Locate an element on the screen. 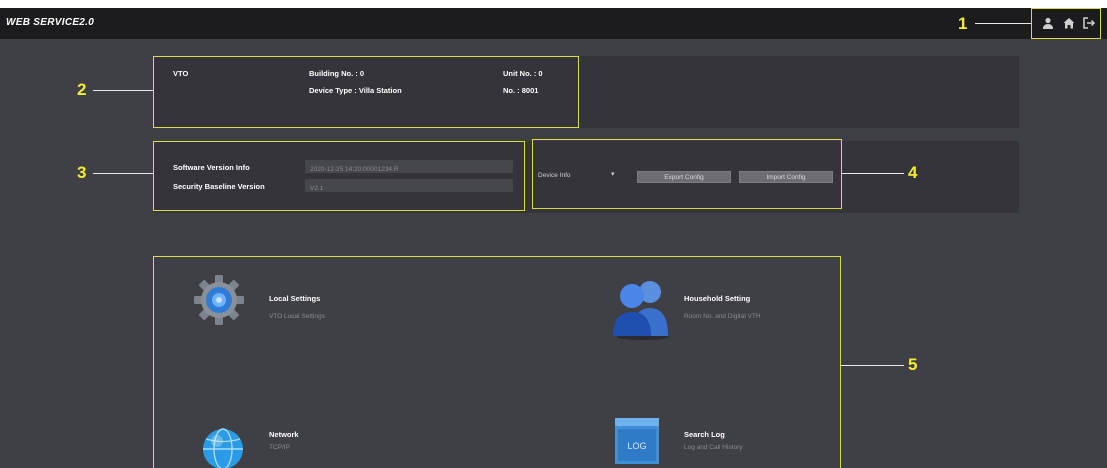 This screenshot has width=1107, height=468. callout-5: 5 is located at coordinates (913, 364).